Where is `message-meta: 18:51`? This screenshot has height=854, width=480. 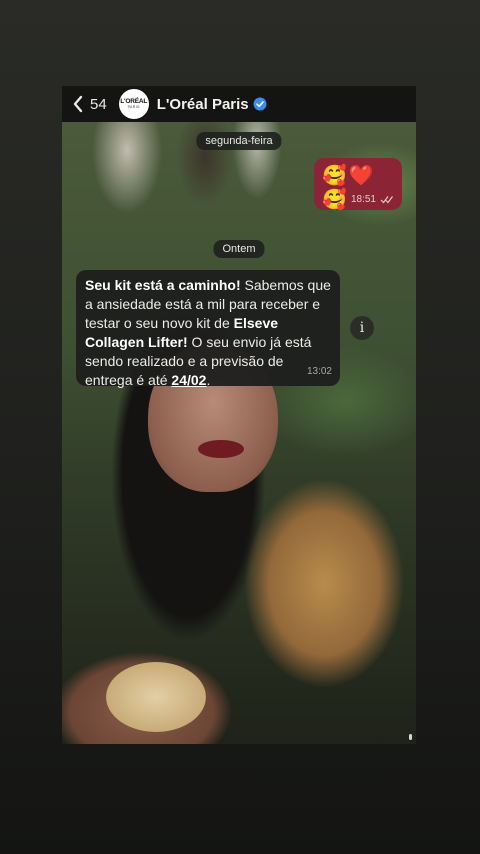 message-meta: 18:51 is located at coordinates (372, 199).